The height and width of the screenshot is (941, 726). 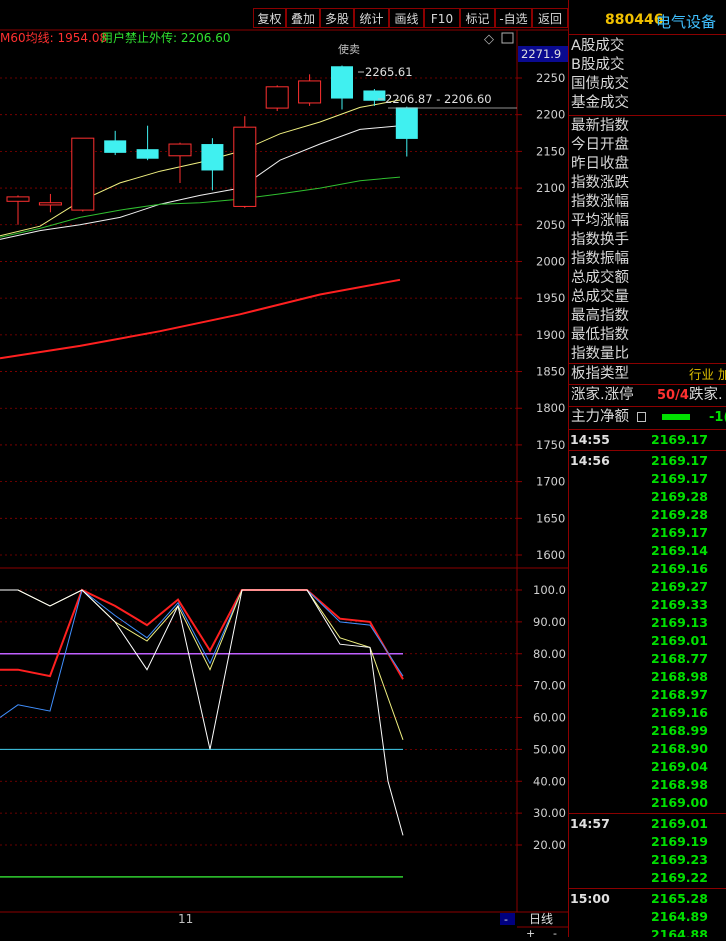 I want to click on tick-separator, so click(x=647, y=813).